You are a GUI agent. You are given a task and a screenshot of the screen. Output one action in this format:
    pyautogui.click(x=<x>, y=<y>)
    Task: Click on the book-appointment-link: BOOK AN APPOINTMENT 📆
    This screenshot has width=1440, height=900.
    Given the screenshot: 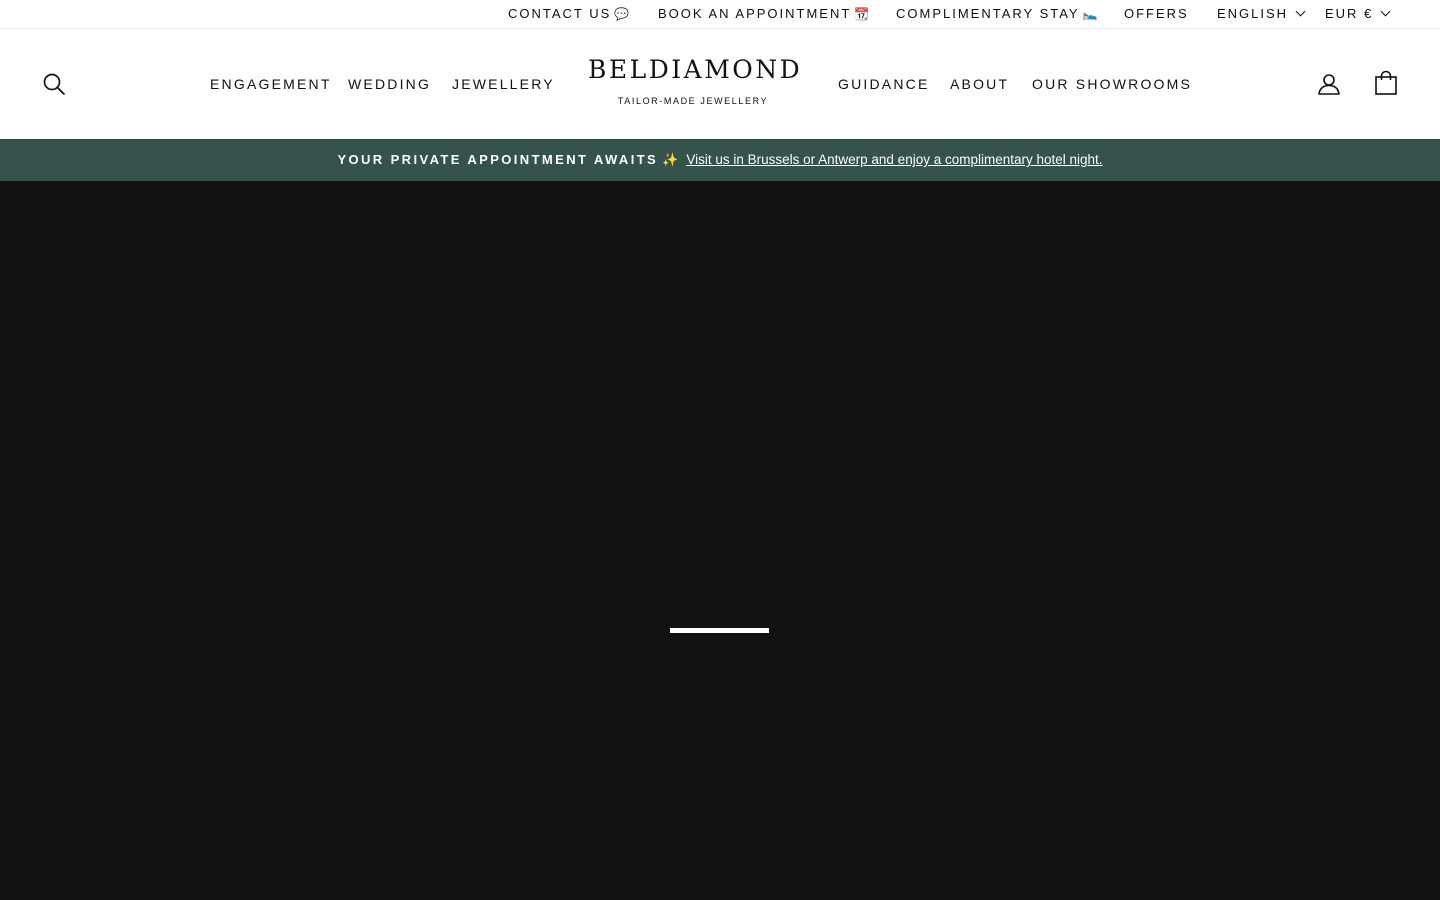 What is the action you would take?
    pyautogui.click(x=763, y=14)
    